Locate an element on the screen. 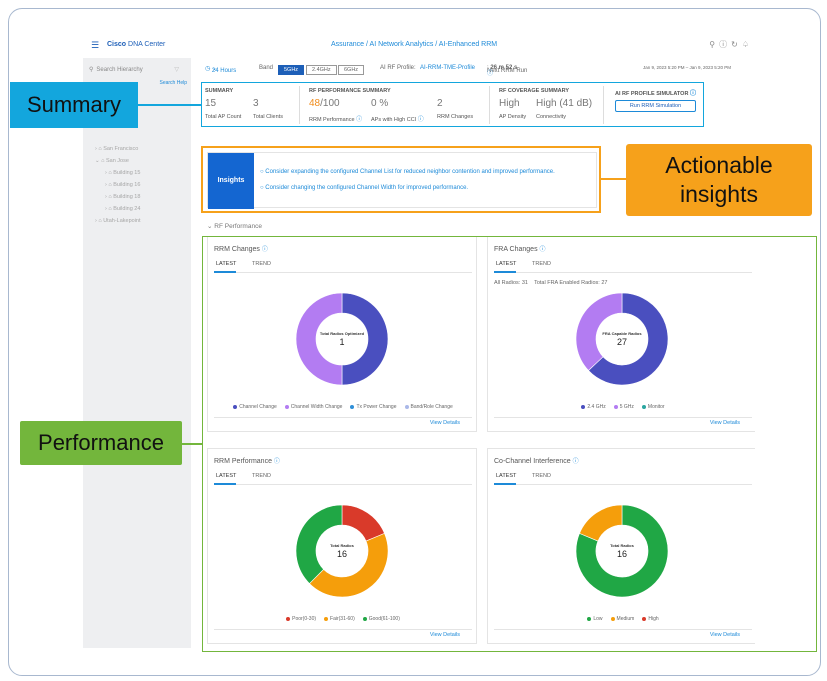 This screenshot has height=681, width=827. insights-connector is located at coordinates (614, 179).